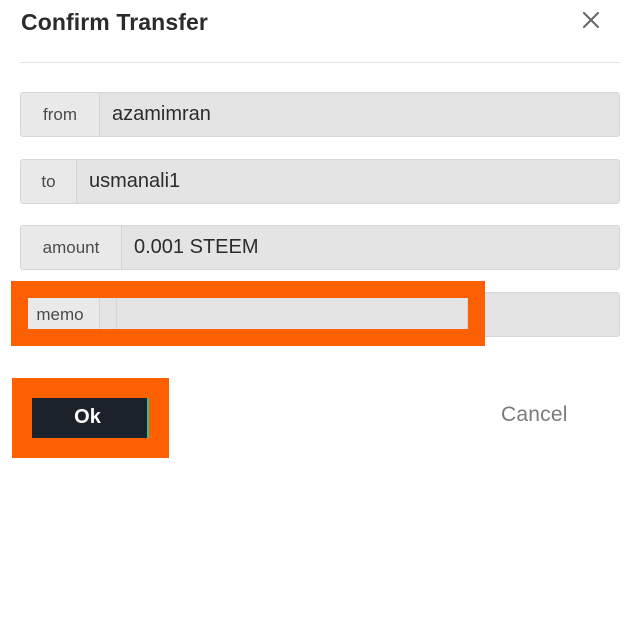  What do you see at coordinates (359, 114) in the screenshot?
I see `field-value-from: azamimran` at bounding box center [359, 114].